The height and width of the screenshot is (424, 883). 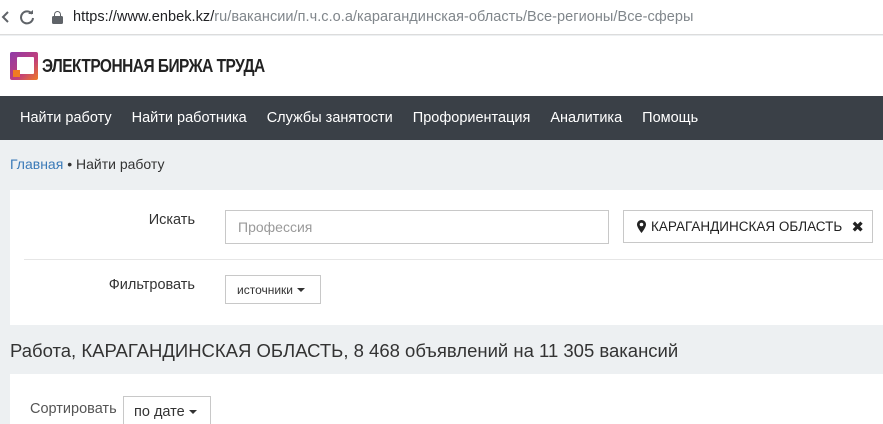 I want to click on map-pin-icon, so click(x=641, y=226).